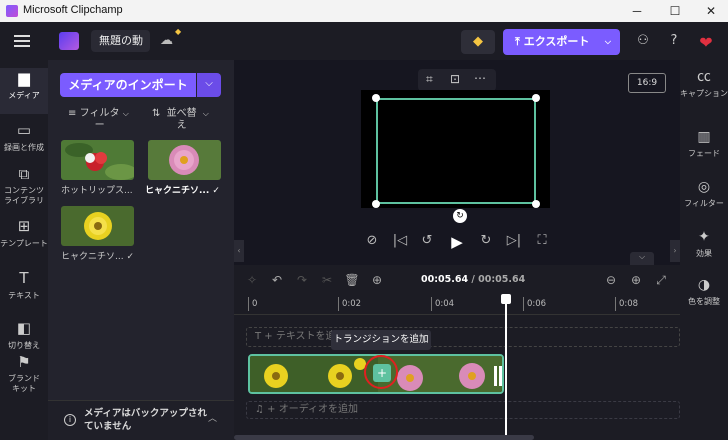 The width and height of the screenshot is (728, 440). Describe the element at coordinates (372, 240) in the screenshot. I see `no-captions-icon: ⊘` at that location.